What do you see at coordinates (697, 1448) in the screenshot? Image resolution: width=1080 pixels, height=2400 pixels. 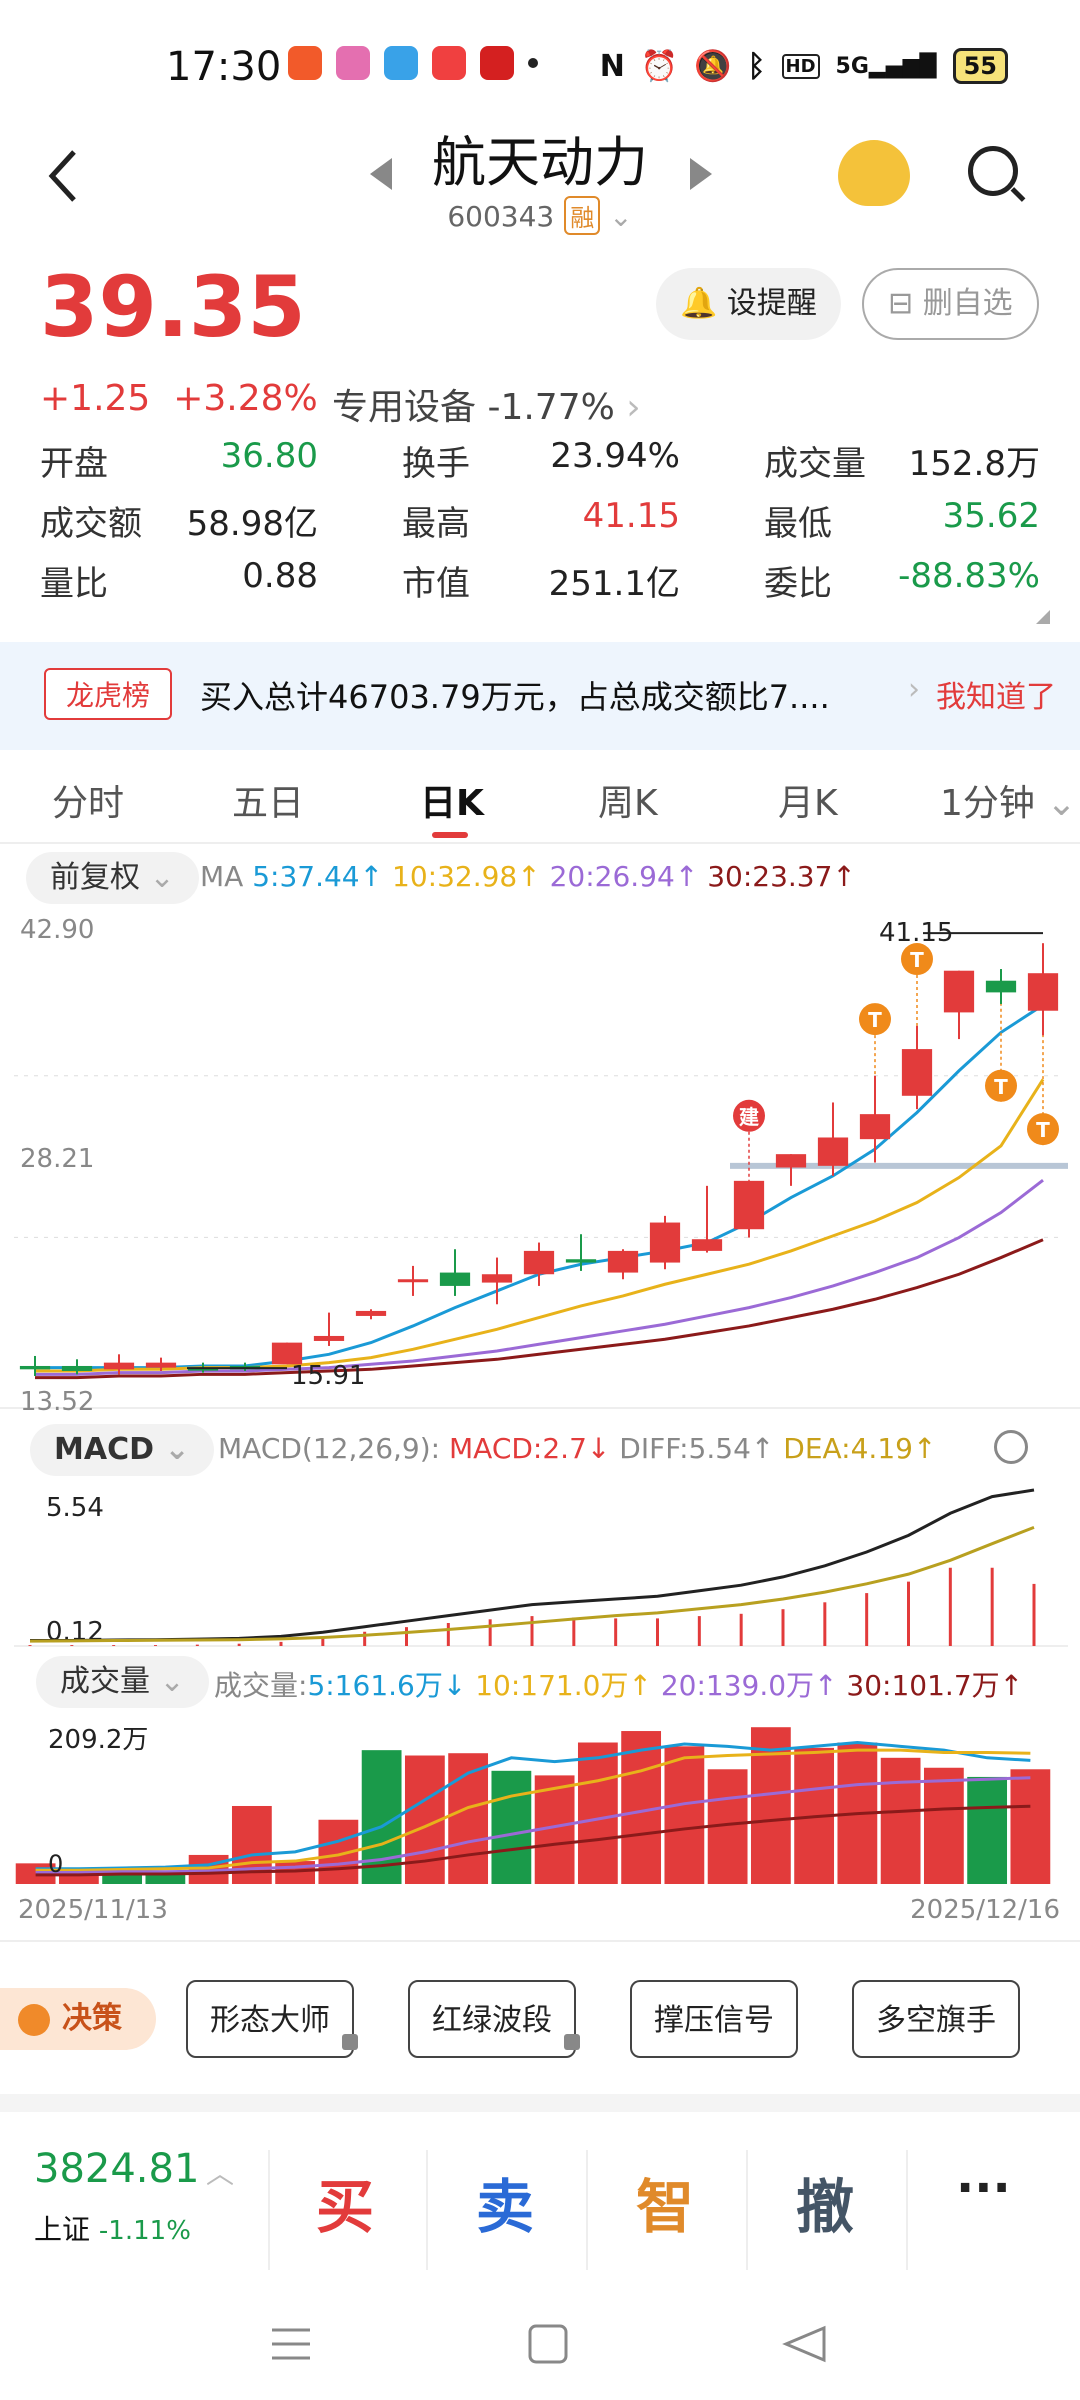 I see `diff-value: DIFF:5.54↑` at bounding box center [697, 1448].